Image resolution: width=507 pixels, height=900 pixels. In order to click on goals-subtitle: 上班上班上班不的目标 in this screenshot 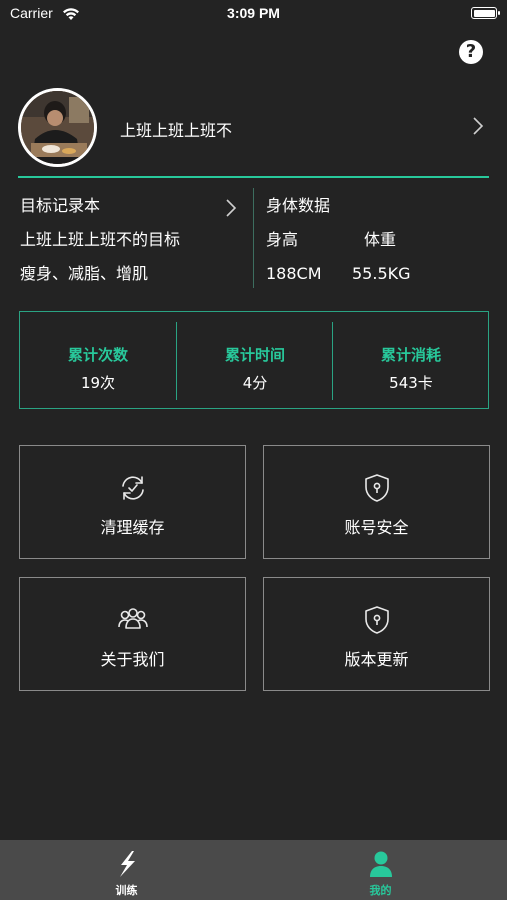, I will do `click(100, 239)`.